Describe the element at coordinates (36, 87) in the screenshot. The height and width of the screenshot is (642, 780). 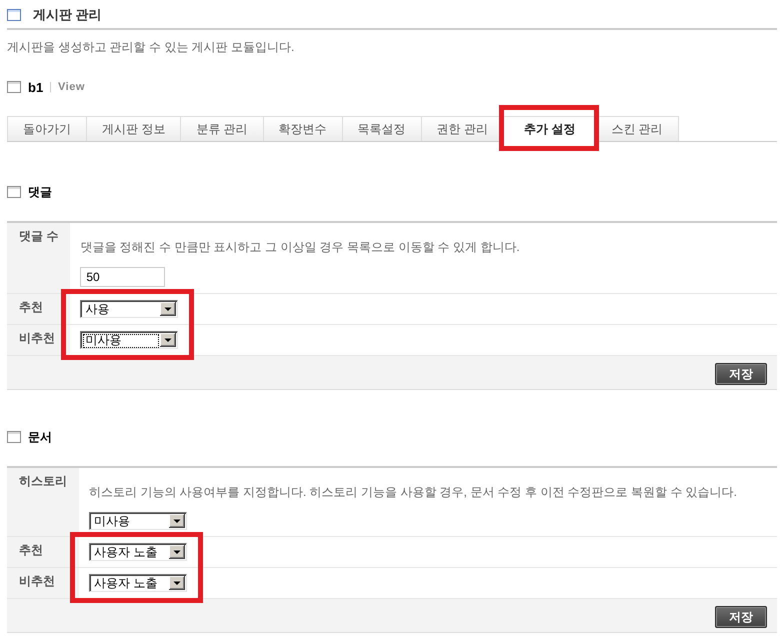
I see `module-name: b1` at that location.